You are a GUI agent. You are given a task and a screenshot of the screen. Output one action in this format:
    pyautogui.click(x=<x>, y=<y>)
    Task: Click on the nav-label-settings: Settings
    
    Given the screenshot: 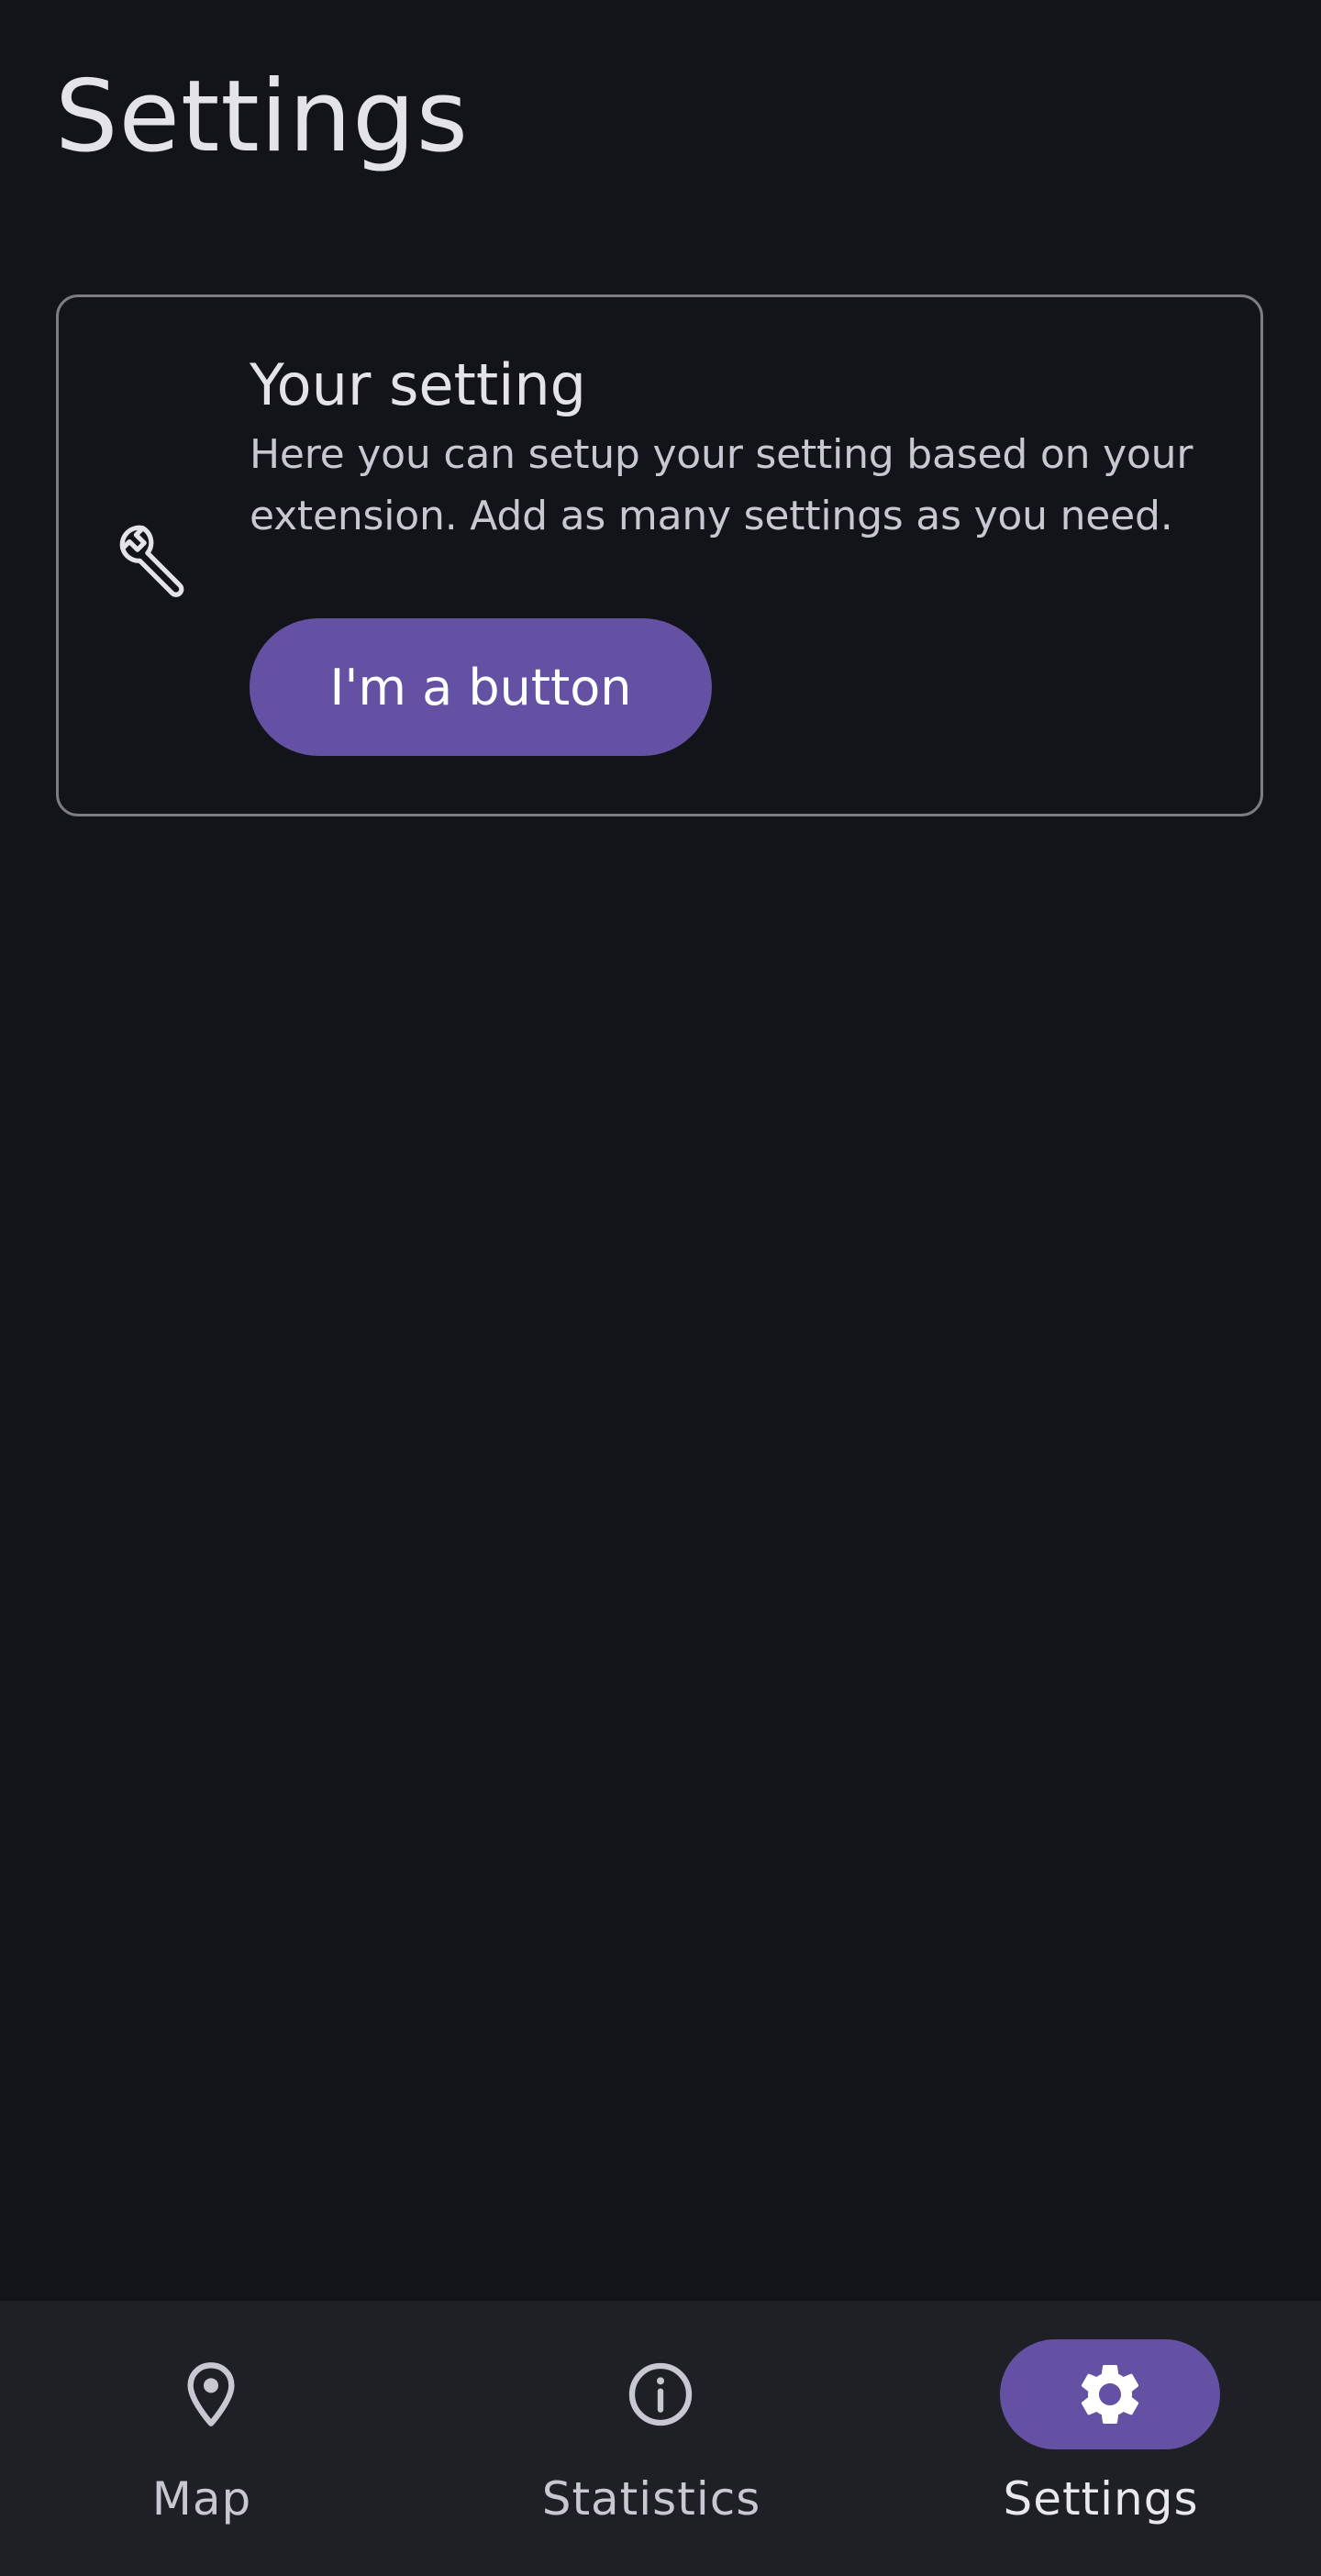 What is the action you would take?
    pyautogui.click(x=1101, y=2499)
    